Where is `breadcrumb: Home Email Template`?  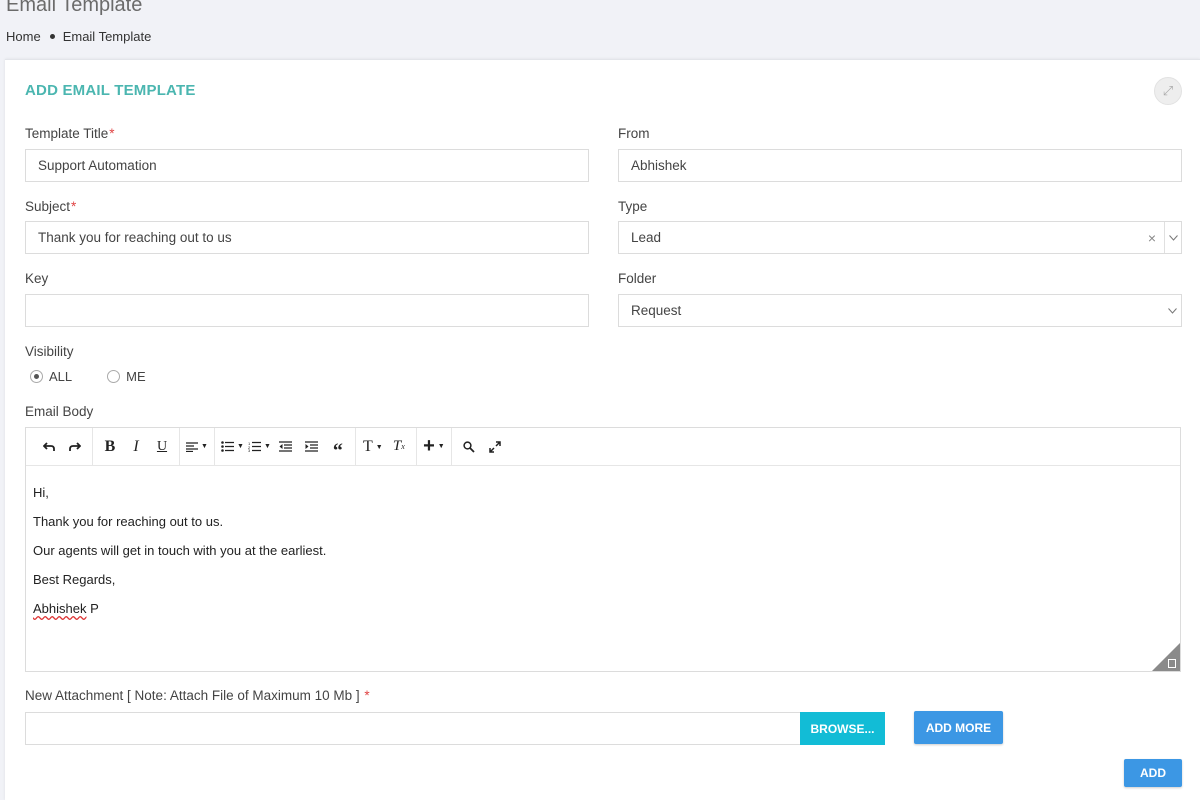 breadcrumb: Home Email Template is located at coordinates (78, 36).